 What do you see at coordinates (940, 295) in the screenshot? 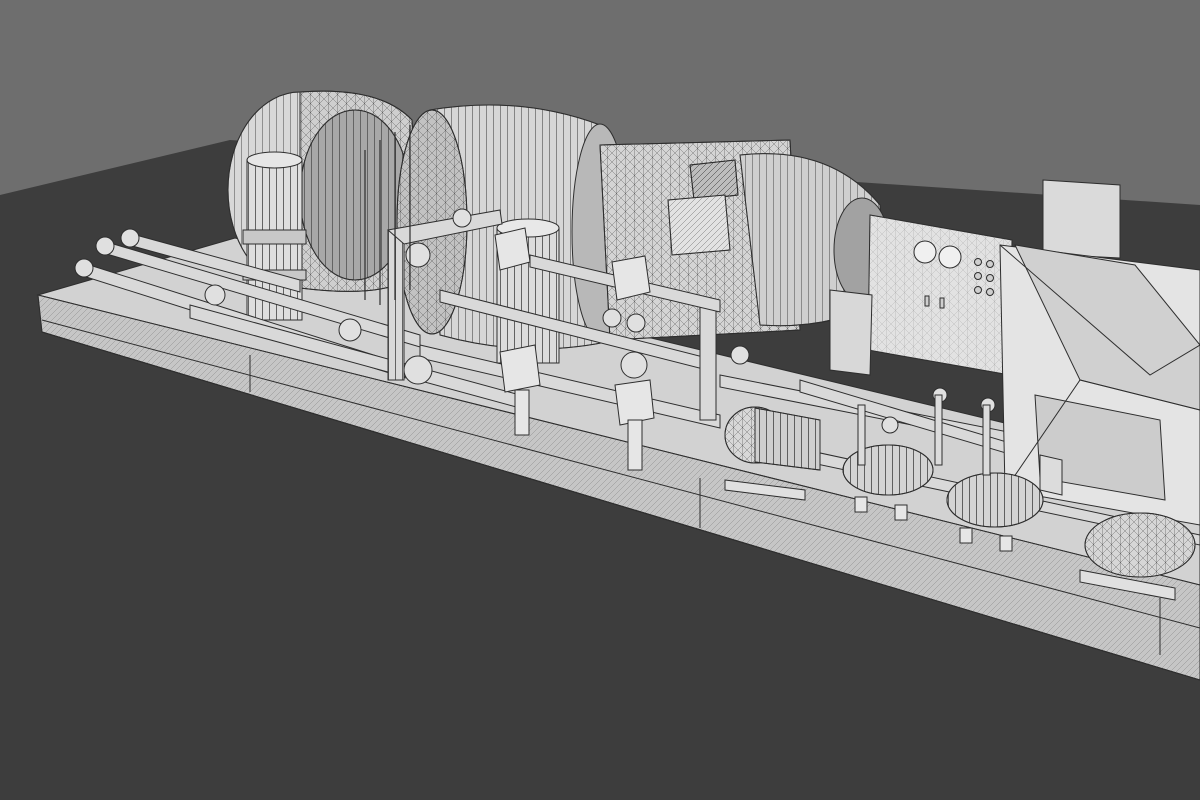
I see `control-panel-cabinet` at bounding box center [940, 295].